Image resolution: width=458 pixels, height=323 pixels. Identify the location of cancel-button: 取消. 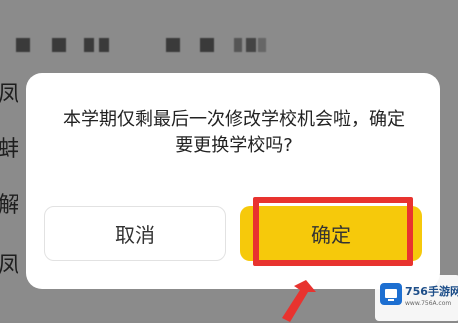
(135, 233).